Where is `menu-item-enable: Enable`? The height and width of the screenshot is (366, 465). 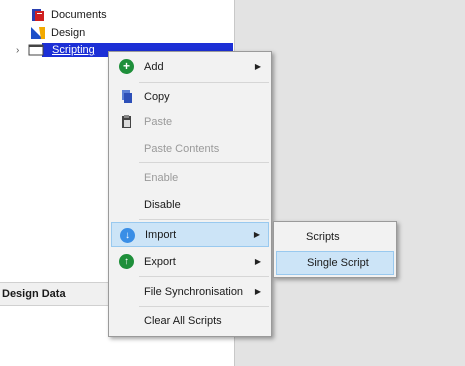 menu-item-enable: Enable is located at coordinates (190, 177).